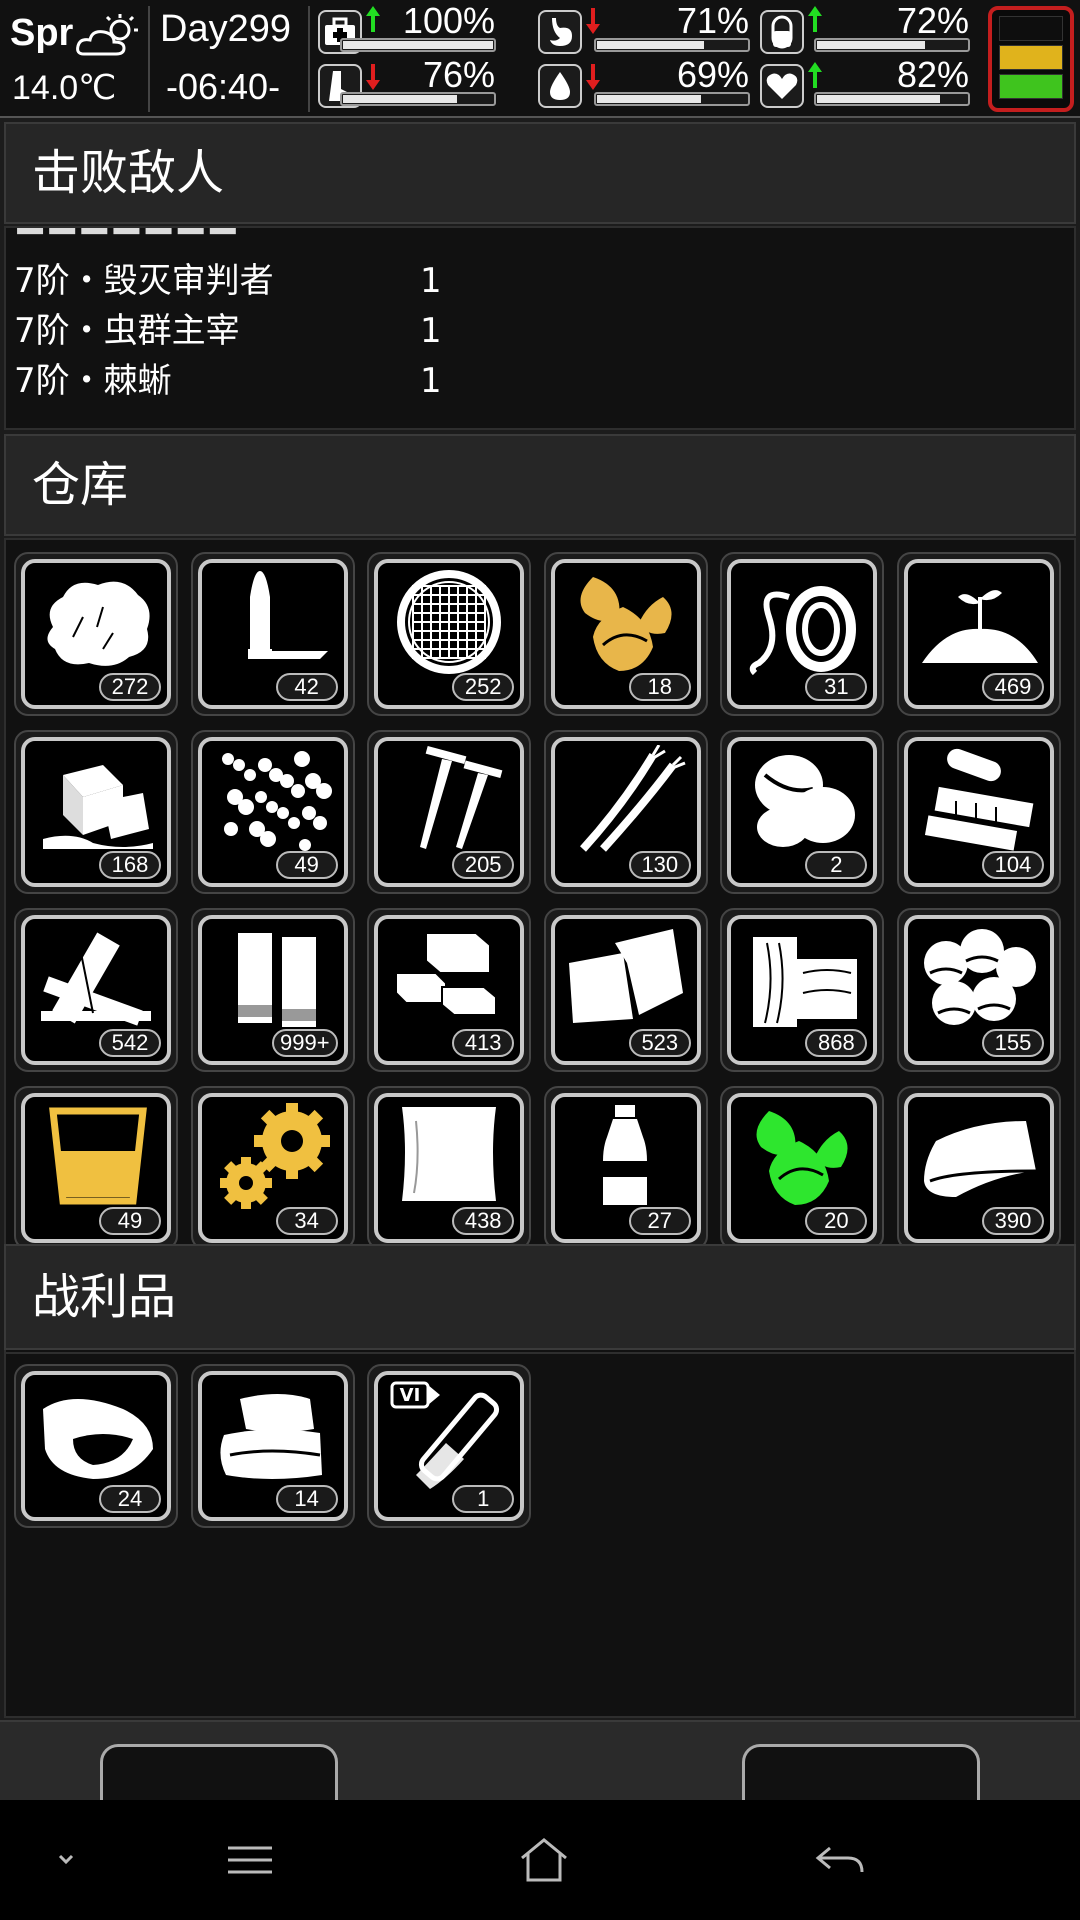  Describe the element at coordinates (274, 1156) in the screenshot. I see `gears-icon` at that location.